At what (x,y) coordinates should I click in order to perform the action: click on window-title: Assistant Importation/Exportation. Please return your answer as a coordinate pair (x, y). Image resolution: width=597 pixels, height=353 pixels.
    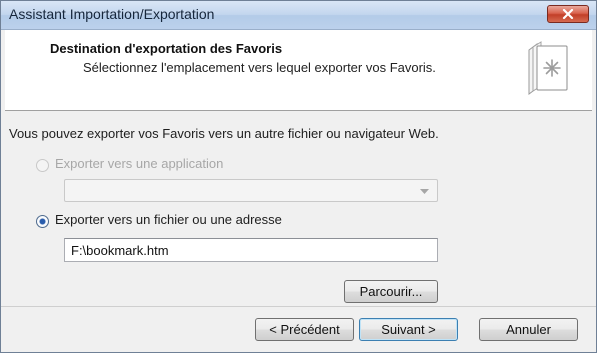
    Looking at the image, I should click on (112, 14).